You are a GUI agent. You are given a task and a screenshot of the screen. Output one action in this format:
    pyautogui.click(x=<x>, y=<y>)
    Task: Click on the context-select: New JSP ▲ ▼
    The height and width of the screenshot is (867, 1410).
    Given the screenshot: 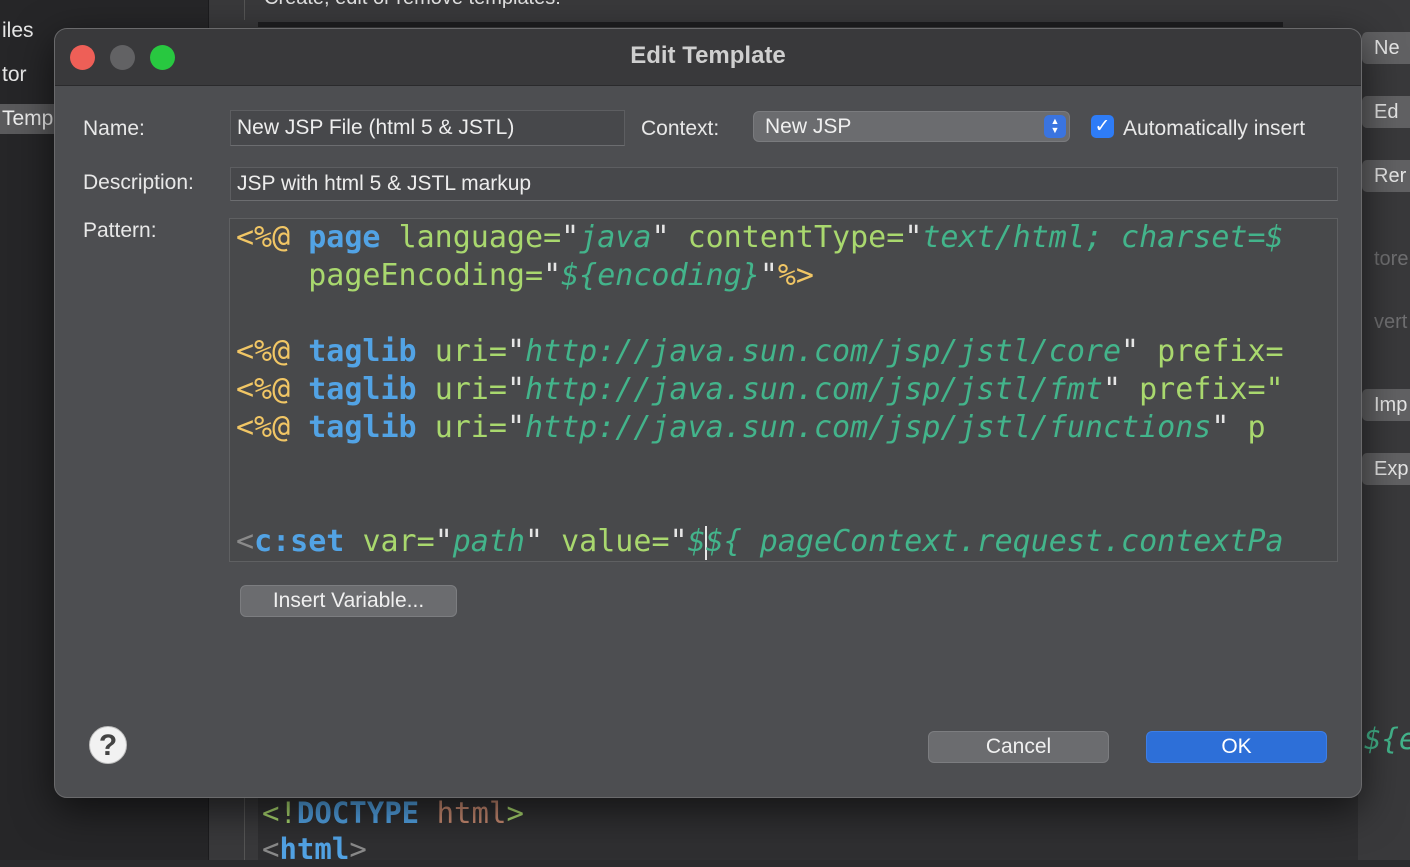 What is the action you would take?
    pyautogui.click(x=911, y=126)
    